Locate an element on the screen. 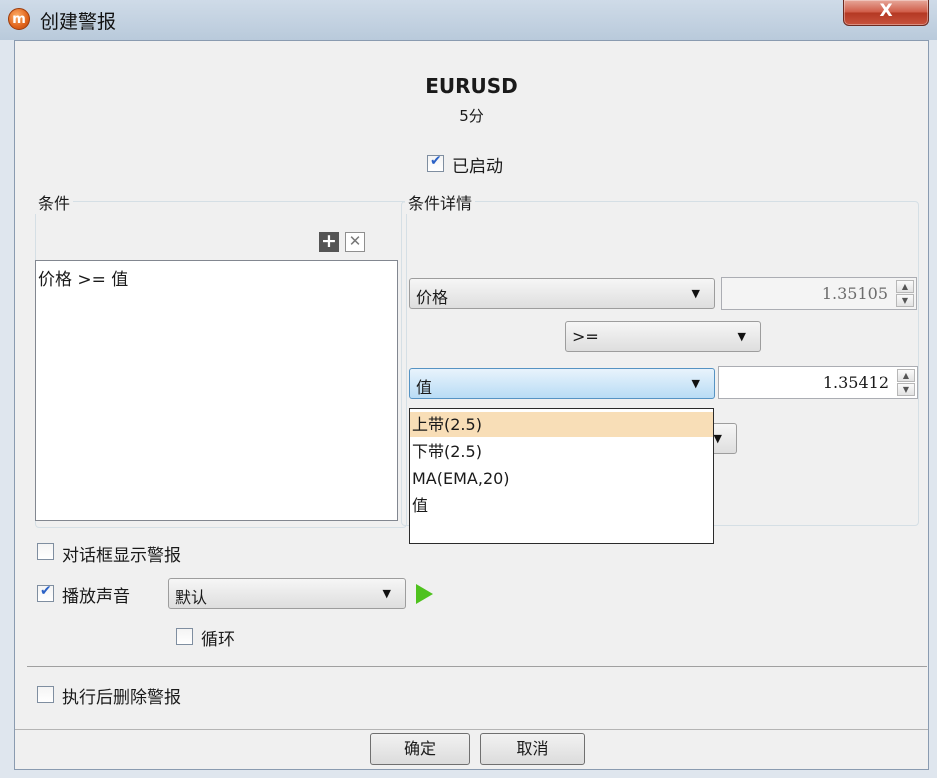 The width and height of the screenshot is (937, 778). dropdown-option: 上带(2.5) is located at coordinates (561, 424).